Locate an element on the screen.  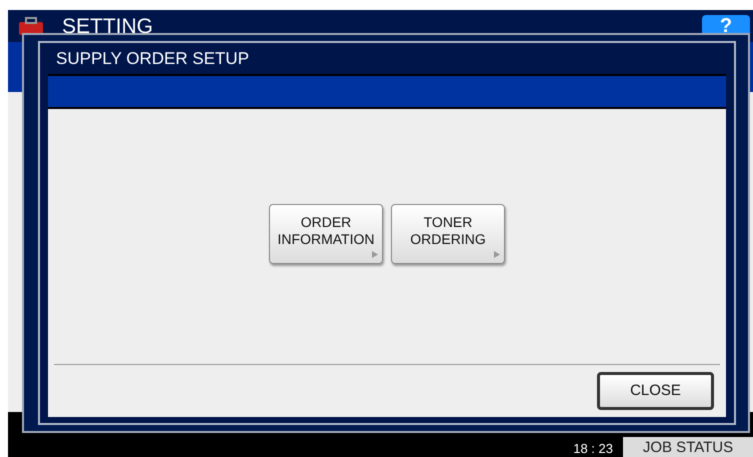
menu-option-button: ORDER INFORMATION is located at coordinates (326, 234).